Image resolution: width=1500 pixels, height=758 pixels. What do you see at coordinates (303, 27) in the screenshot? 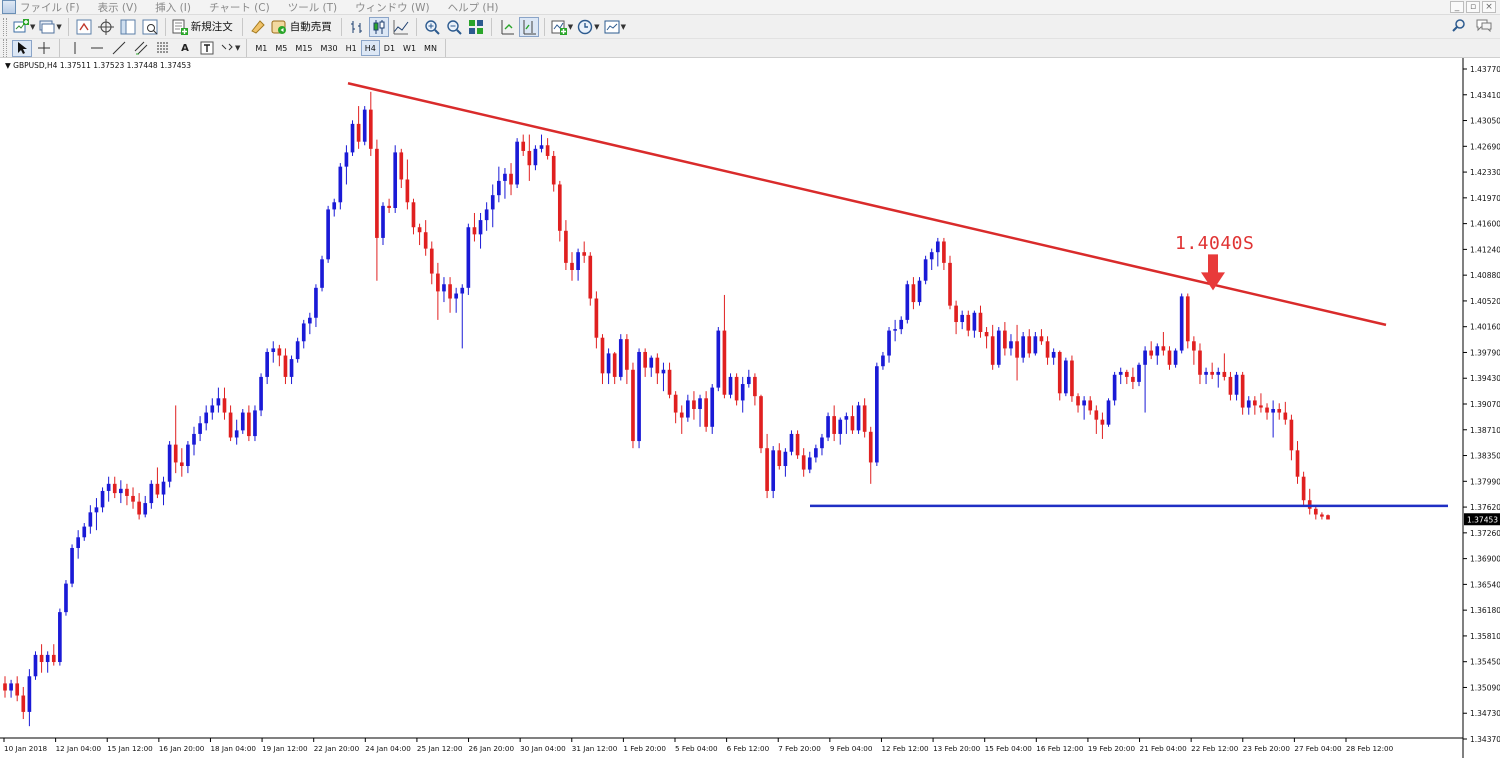
I see `auto-trade-button: 自動売買` at bounding box center [303, 27].